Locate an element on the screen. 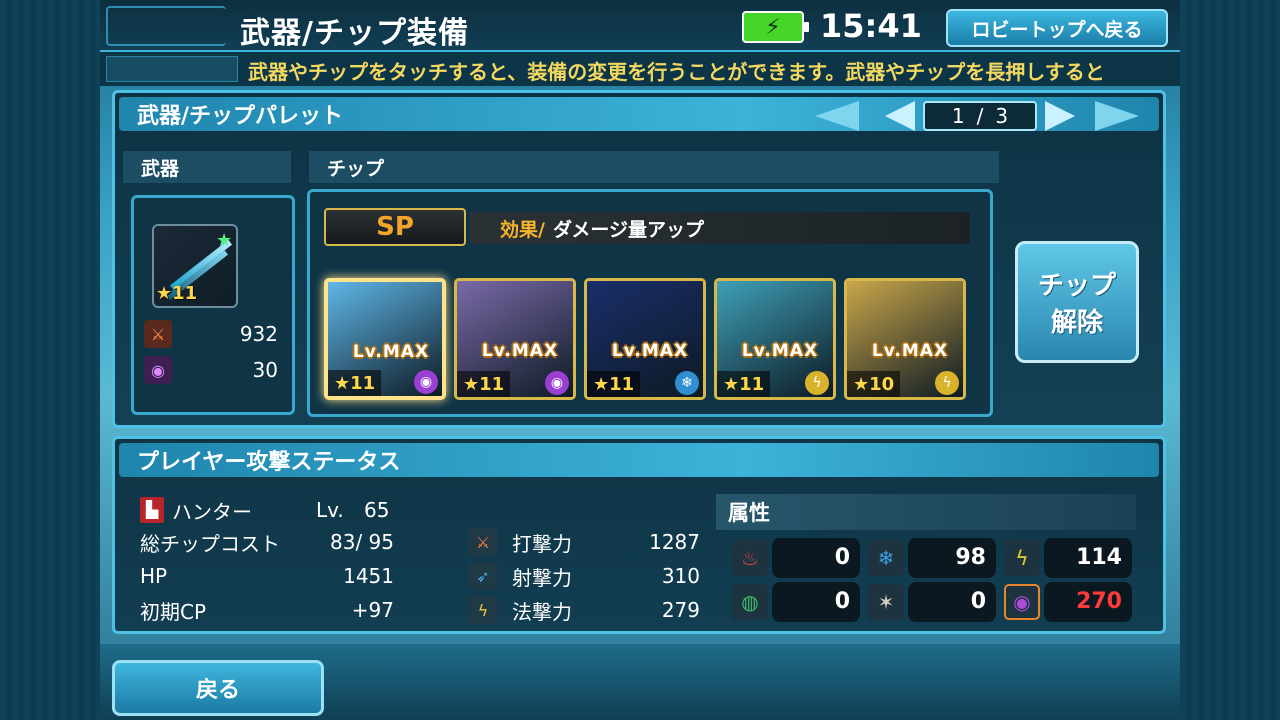 The width and height of the screenshot is (1280, 720). page-current: 1 is located at coordinates (958, 116).